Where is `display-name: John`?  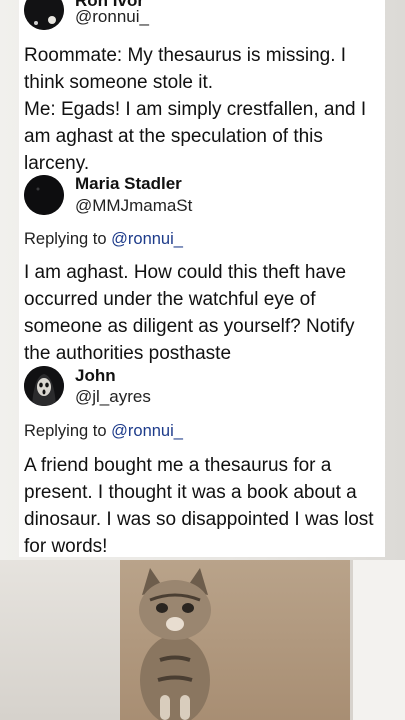
display-name: John is located at coordinates (95, 376).